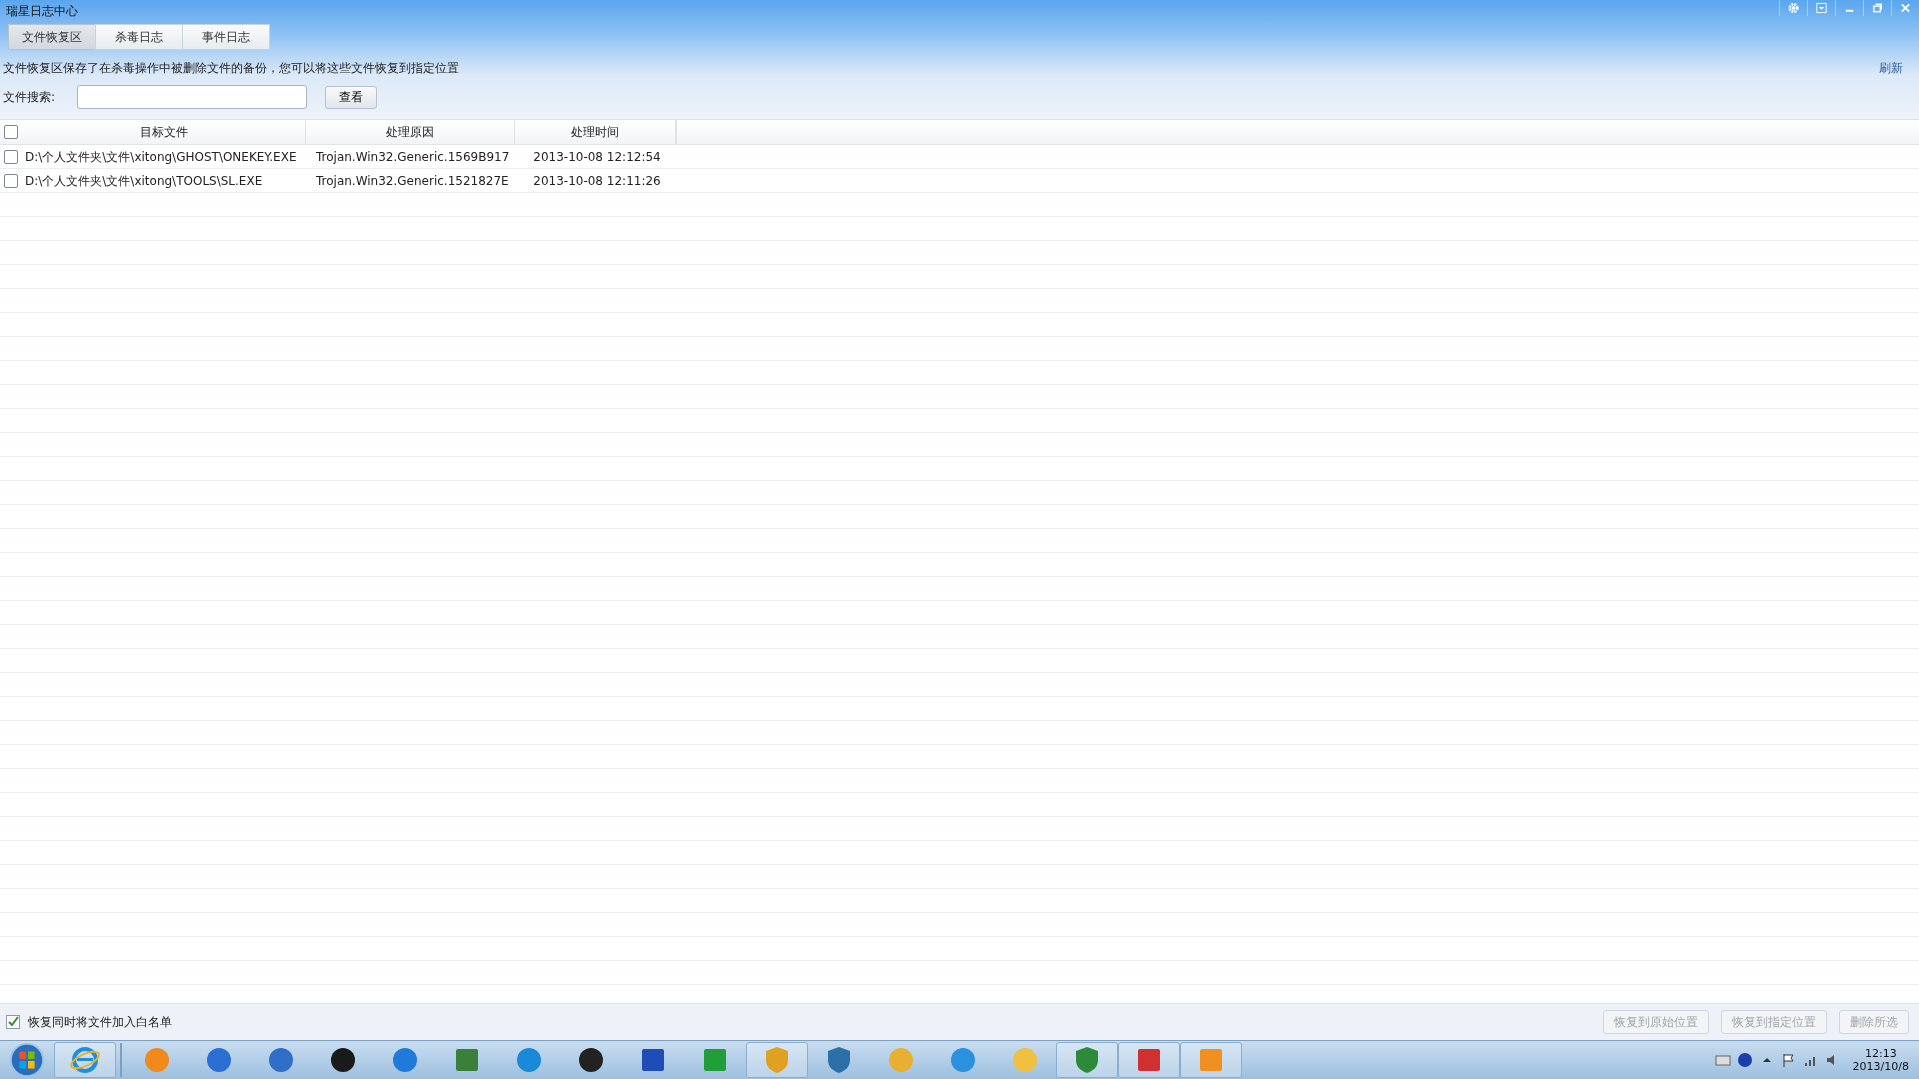 The width and height of the screenshot is (1919, 1079). Describe the element at coordinates (192, 97) in the screenshot. I see `search-field` at that location.